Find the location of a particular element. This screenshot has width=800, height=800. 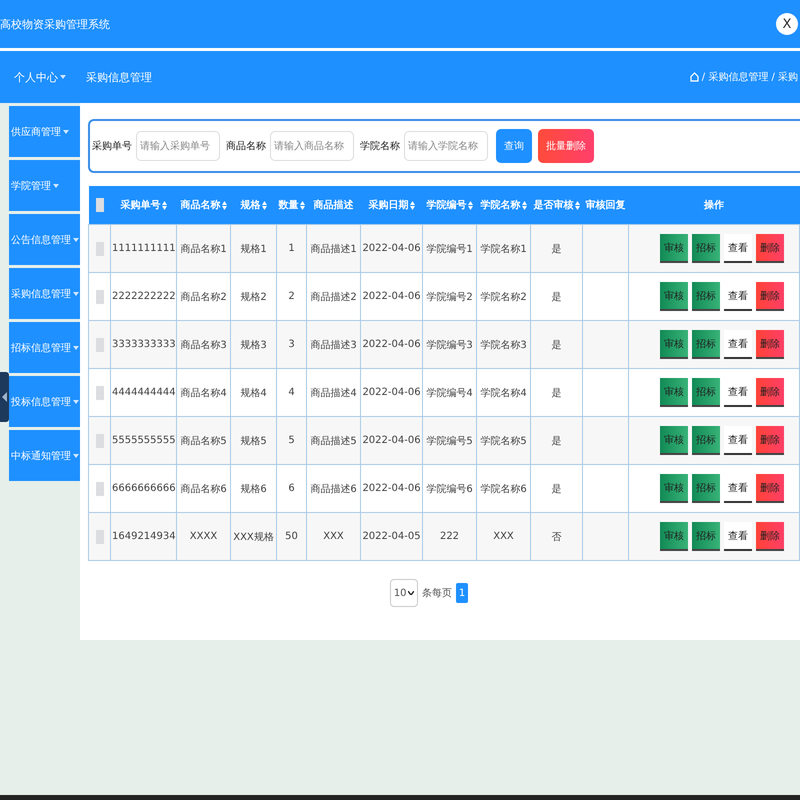

search-field: 请输入学院名称 is located at coordinates (446, 146).